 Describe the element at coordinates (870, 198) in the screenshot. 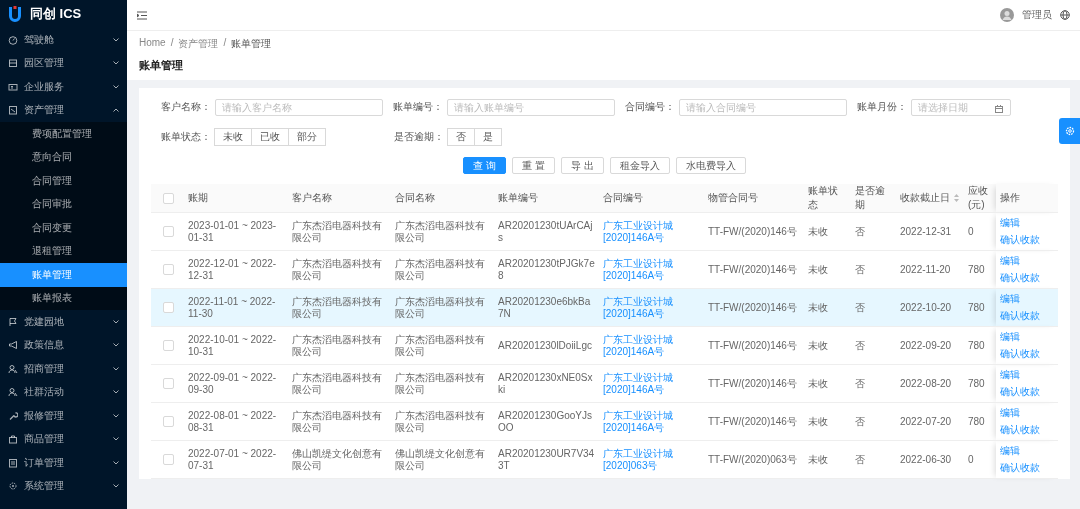

I see `column-header: 是否逾期` at that location.